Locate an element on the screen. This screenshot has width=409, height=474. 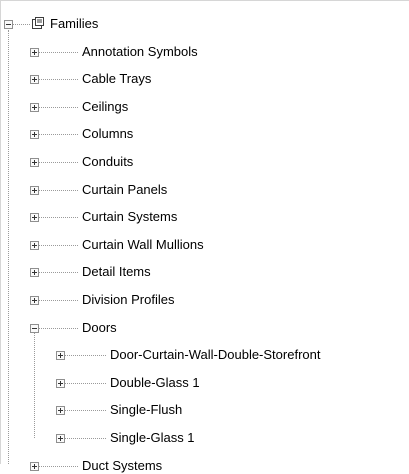
expander-doors is located at coordinates (34, 328).